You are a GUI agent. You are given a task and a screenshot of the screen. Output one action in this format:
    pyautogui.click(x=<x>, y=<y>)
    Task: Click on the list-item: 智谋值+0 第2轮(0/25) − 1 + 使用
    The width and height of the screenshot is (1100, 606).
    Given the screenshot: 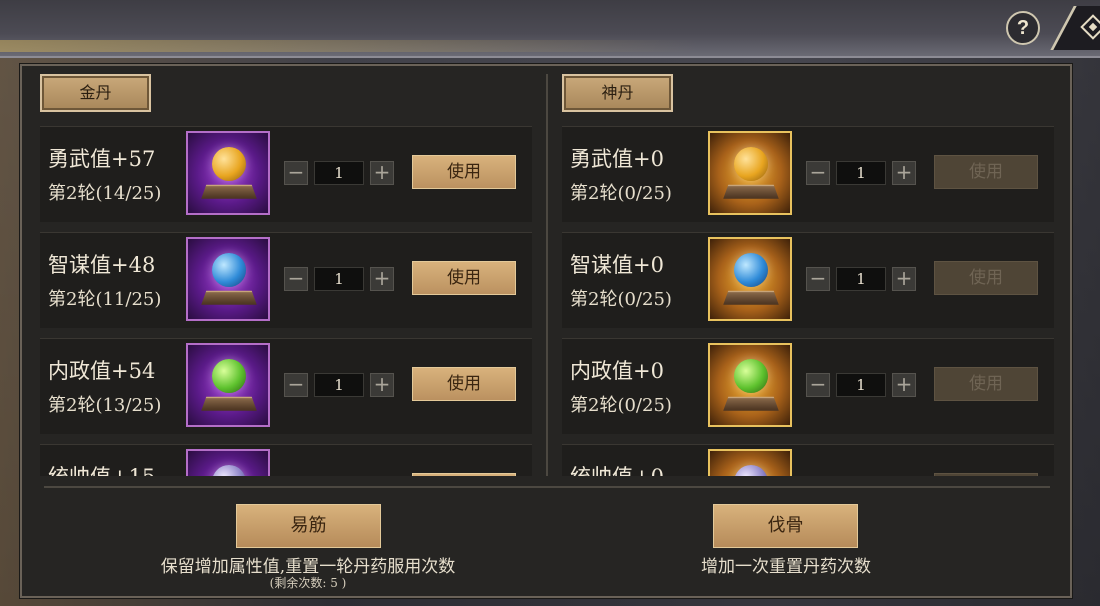 What is the action you would take?
    pyautogui.click(x=808, y=280)
    